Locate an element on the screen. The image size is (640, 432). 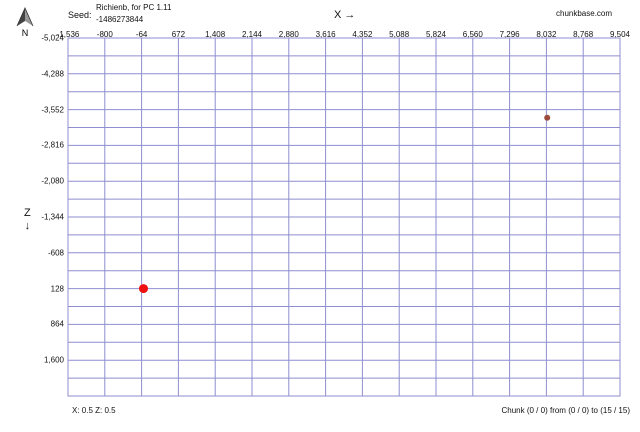
cursor-coordinates: X: 0.5 Z: 0.5 is located at coordinates (94, 410).